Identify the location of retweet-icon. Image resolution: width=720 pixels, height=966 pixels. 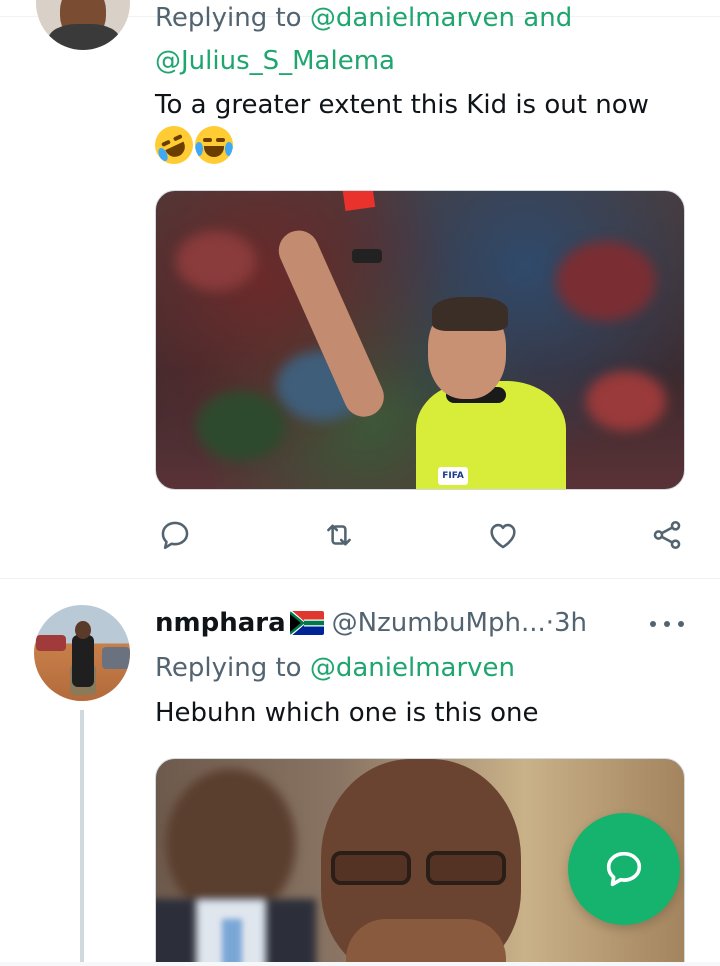
(339, 535).